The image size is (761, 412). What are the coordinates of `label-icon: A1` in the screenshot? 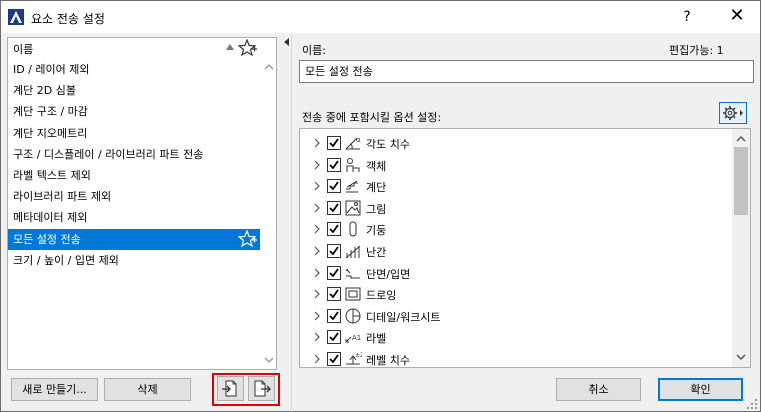 It's located at (353, 338).